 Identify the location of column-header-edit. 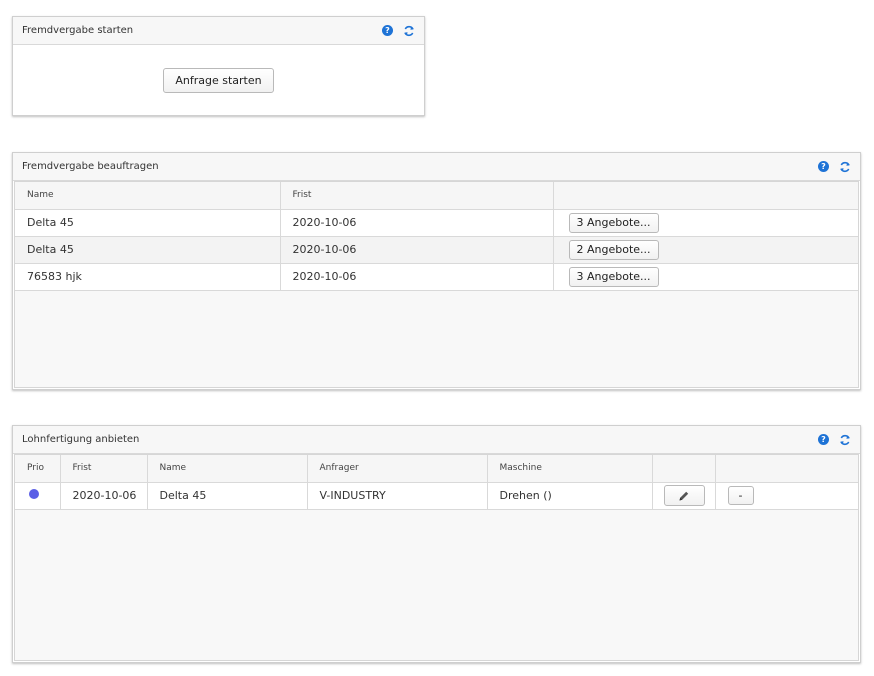
(684, 469).